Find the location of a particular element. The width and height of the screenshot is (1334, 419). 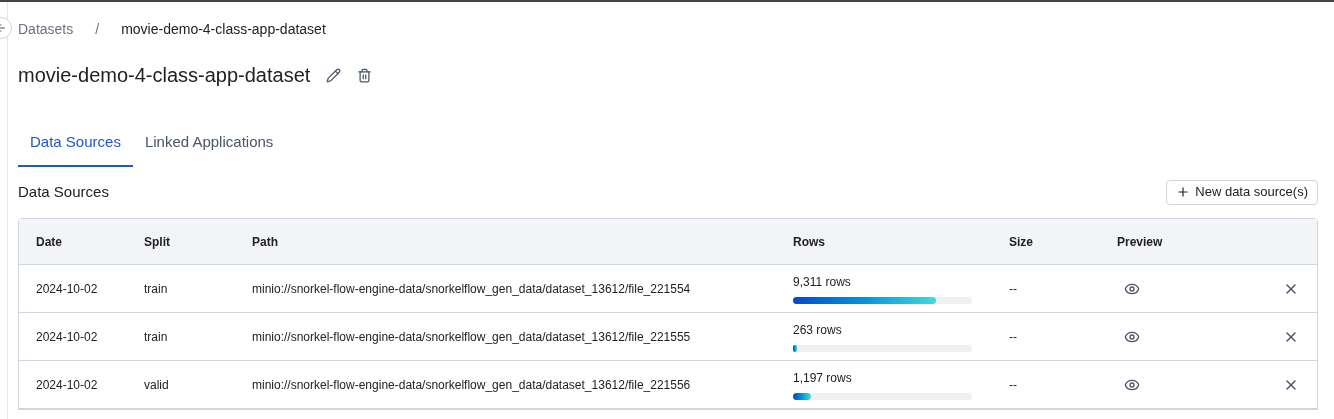

tab: Linked Applications is located at coordinates (209, 143).